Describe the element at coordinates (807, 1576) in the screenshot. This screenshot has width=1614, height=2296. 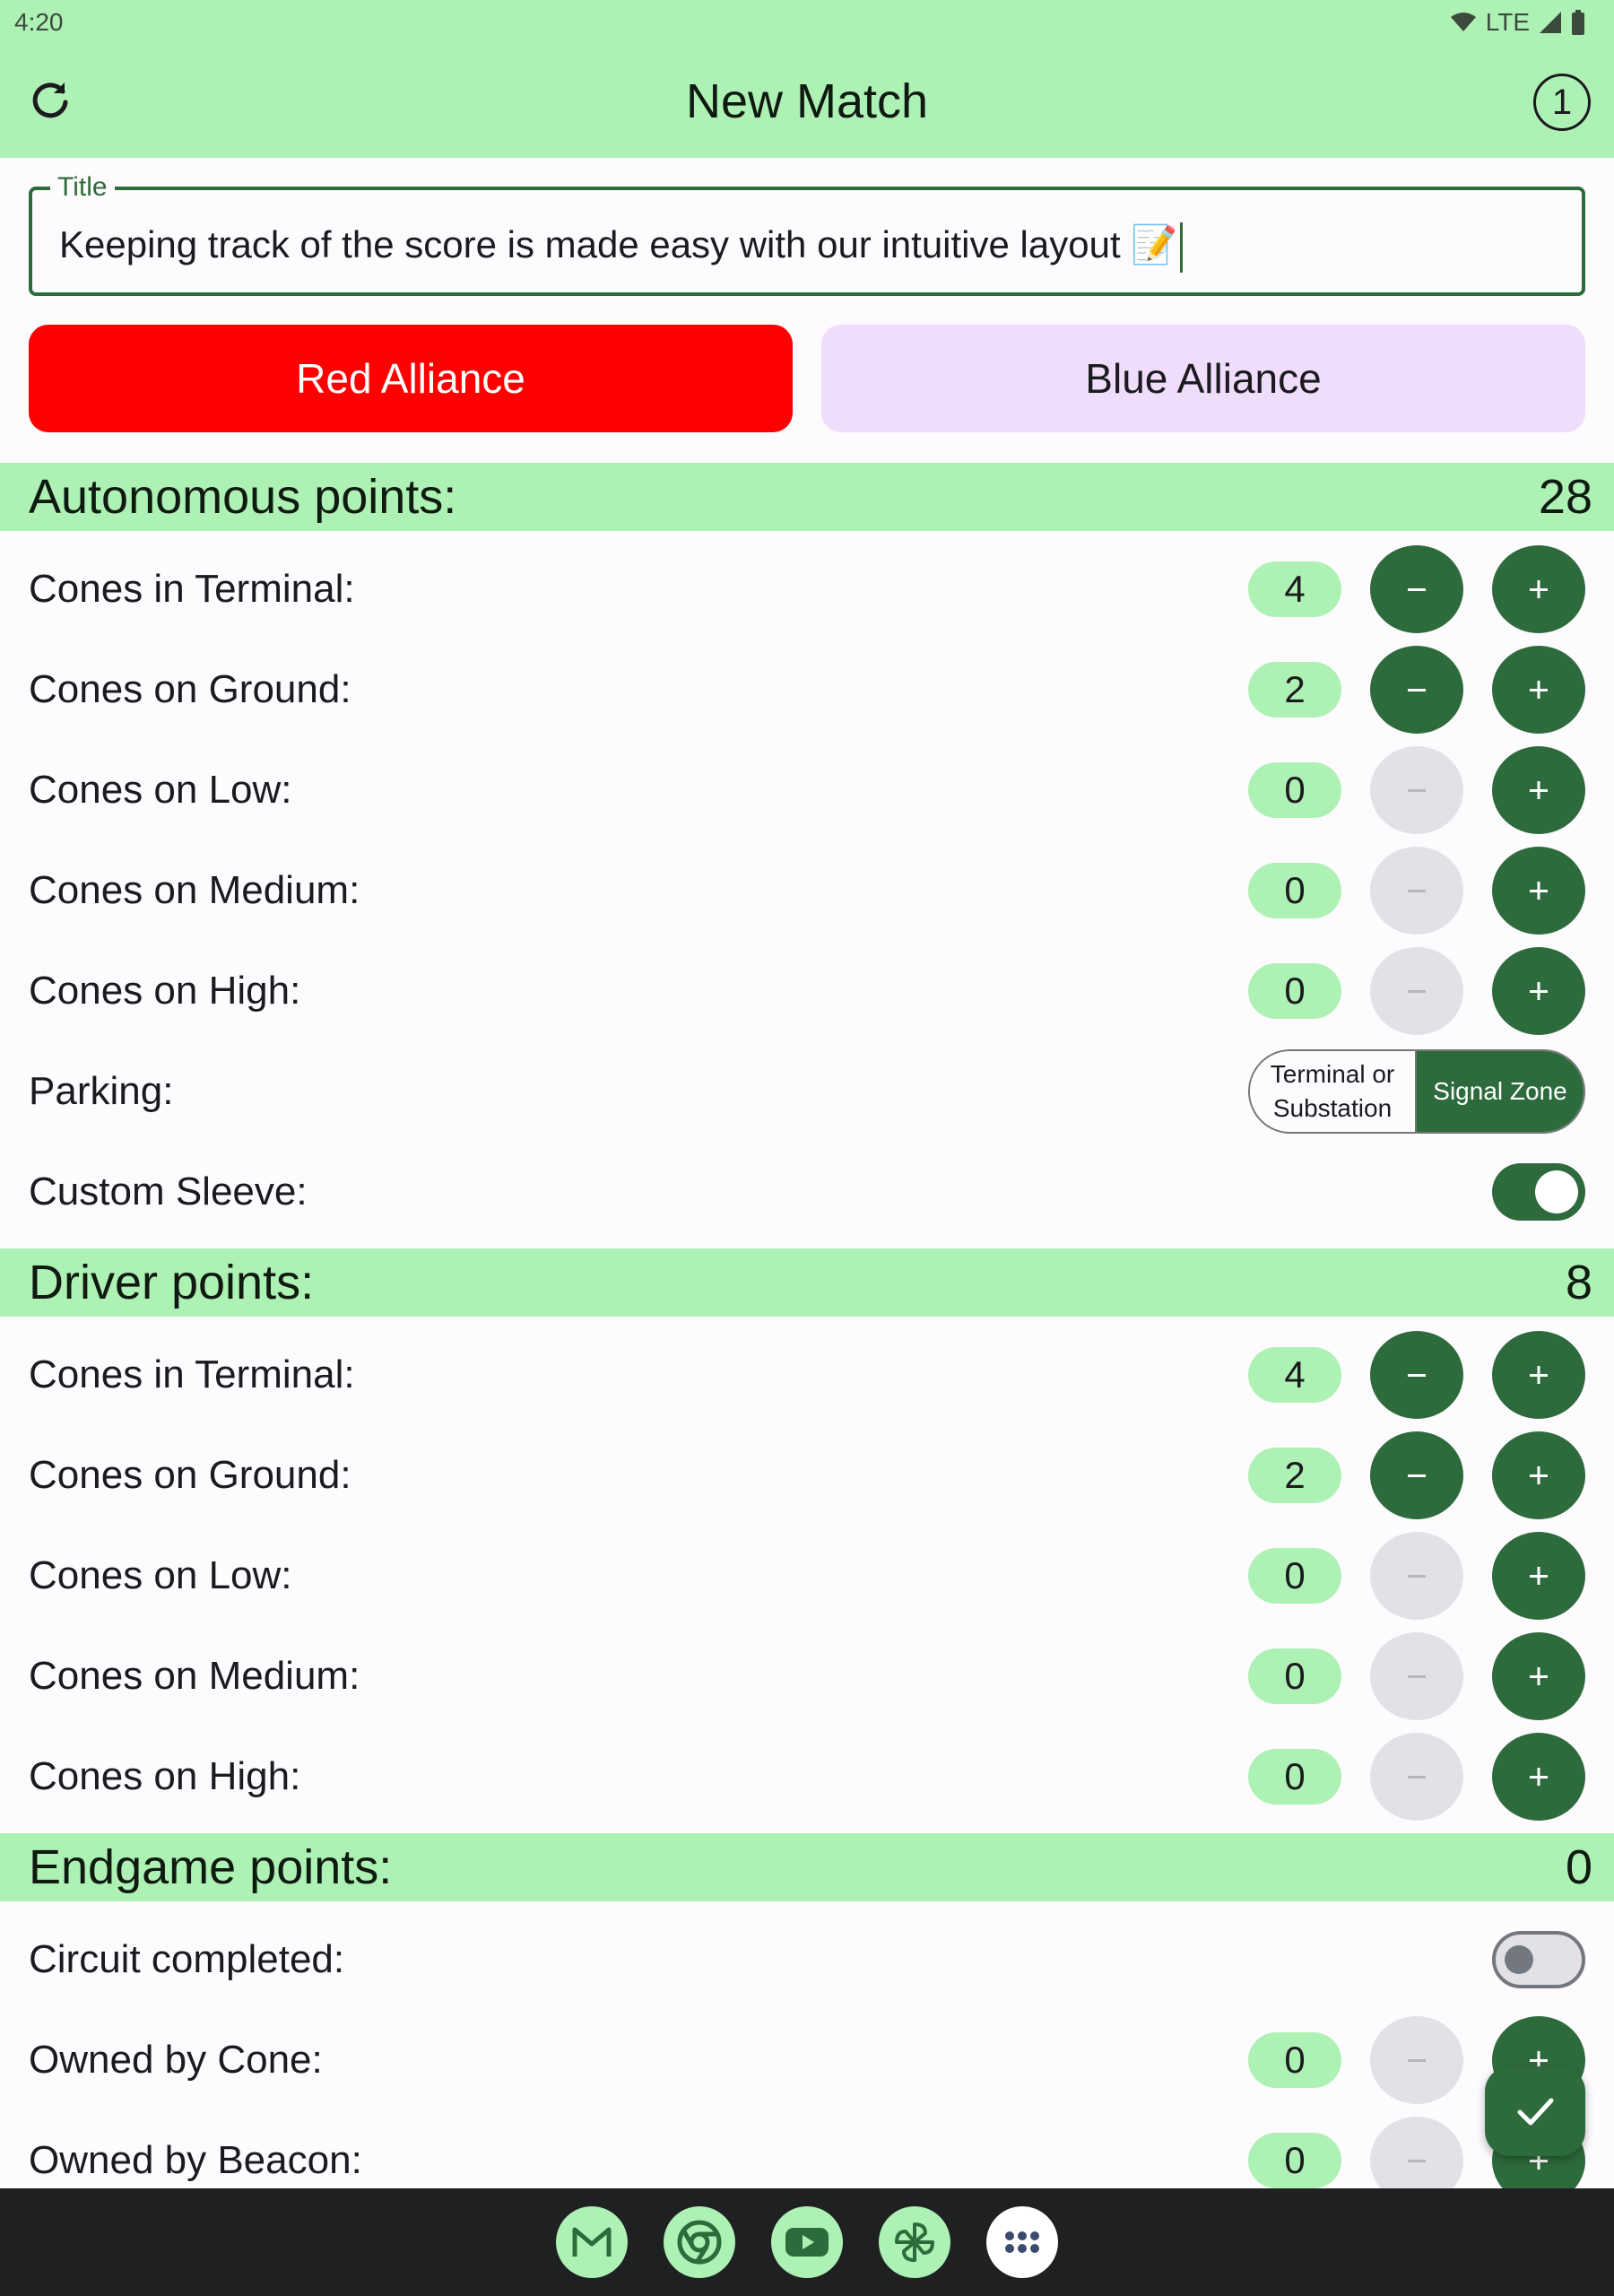
I see `driver-row-cones-low: Cones on Low: 0` at that location.